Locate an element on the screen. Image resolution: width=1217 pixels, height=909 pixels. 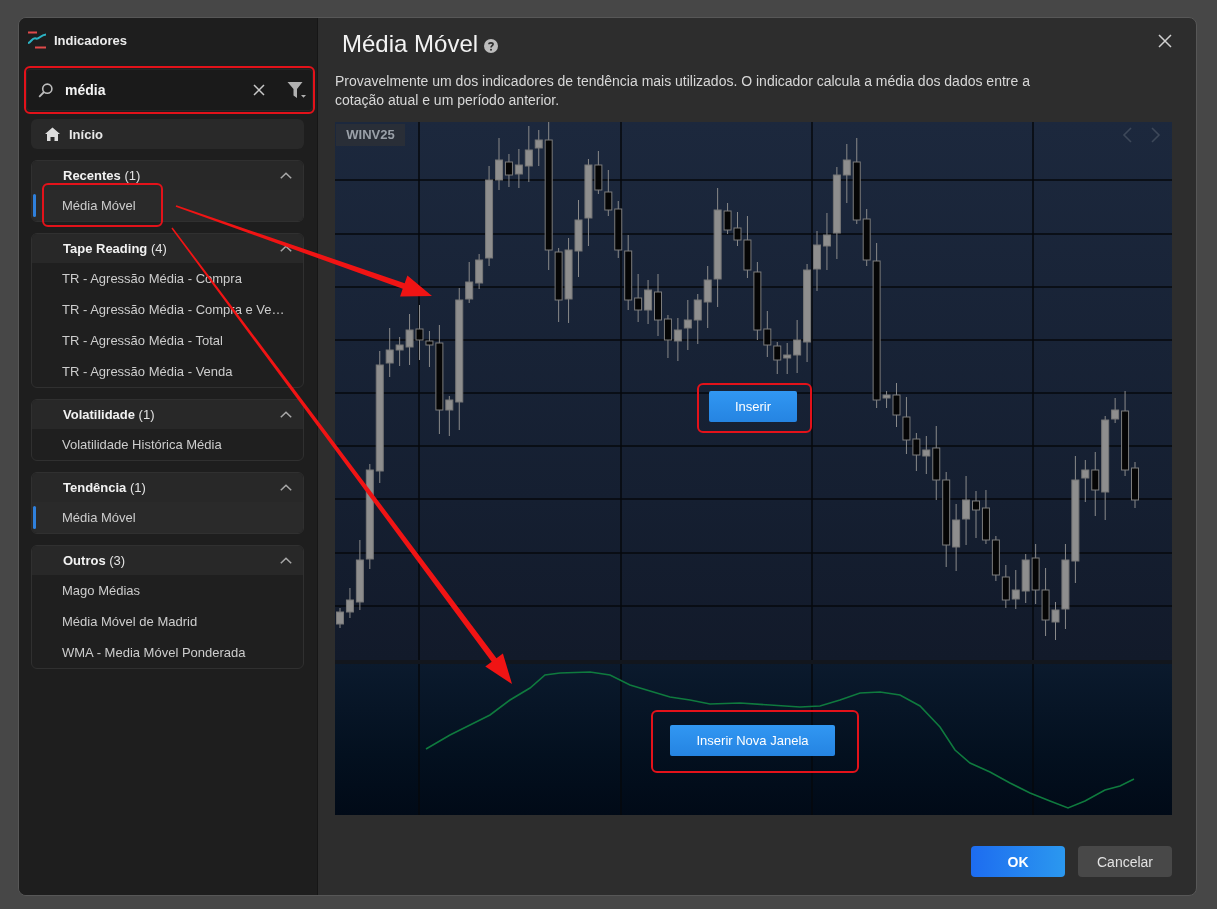
filter-icon is located at coordinates (296, 90).